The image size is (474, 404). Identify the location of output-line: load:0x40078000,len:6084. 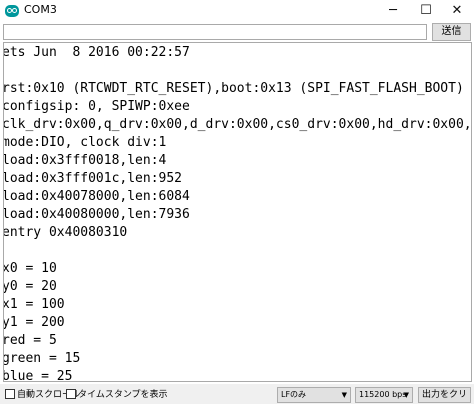
(96, 196).